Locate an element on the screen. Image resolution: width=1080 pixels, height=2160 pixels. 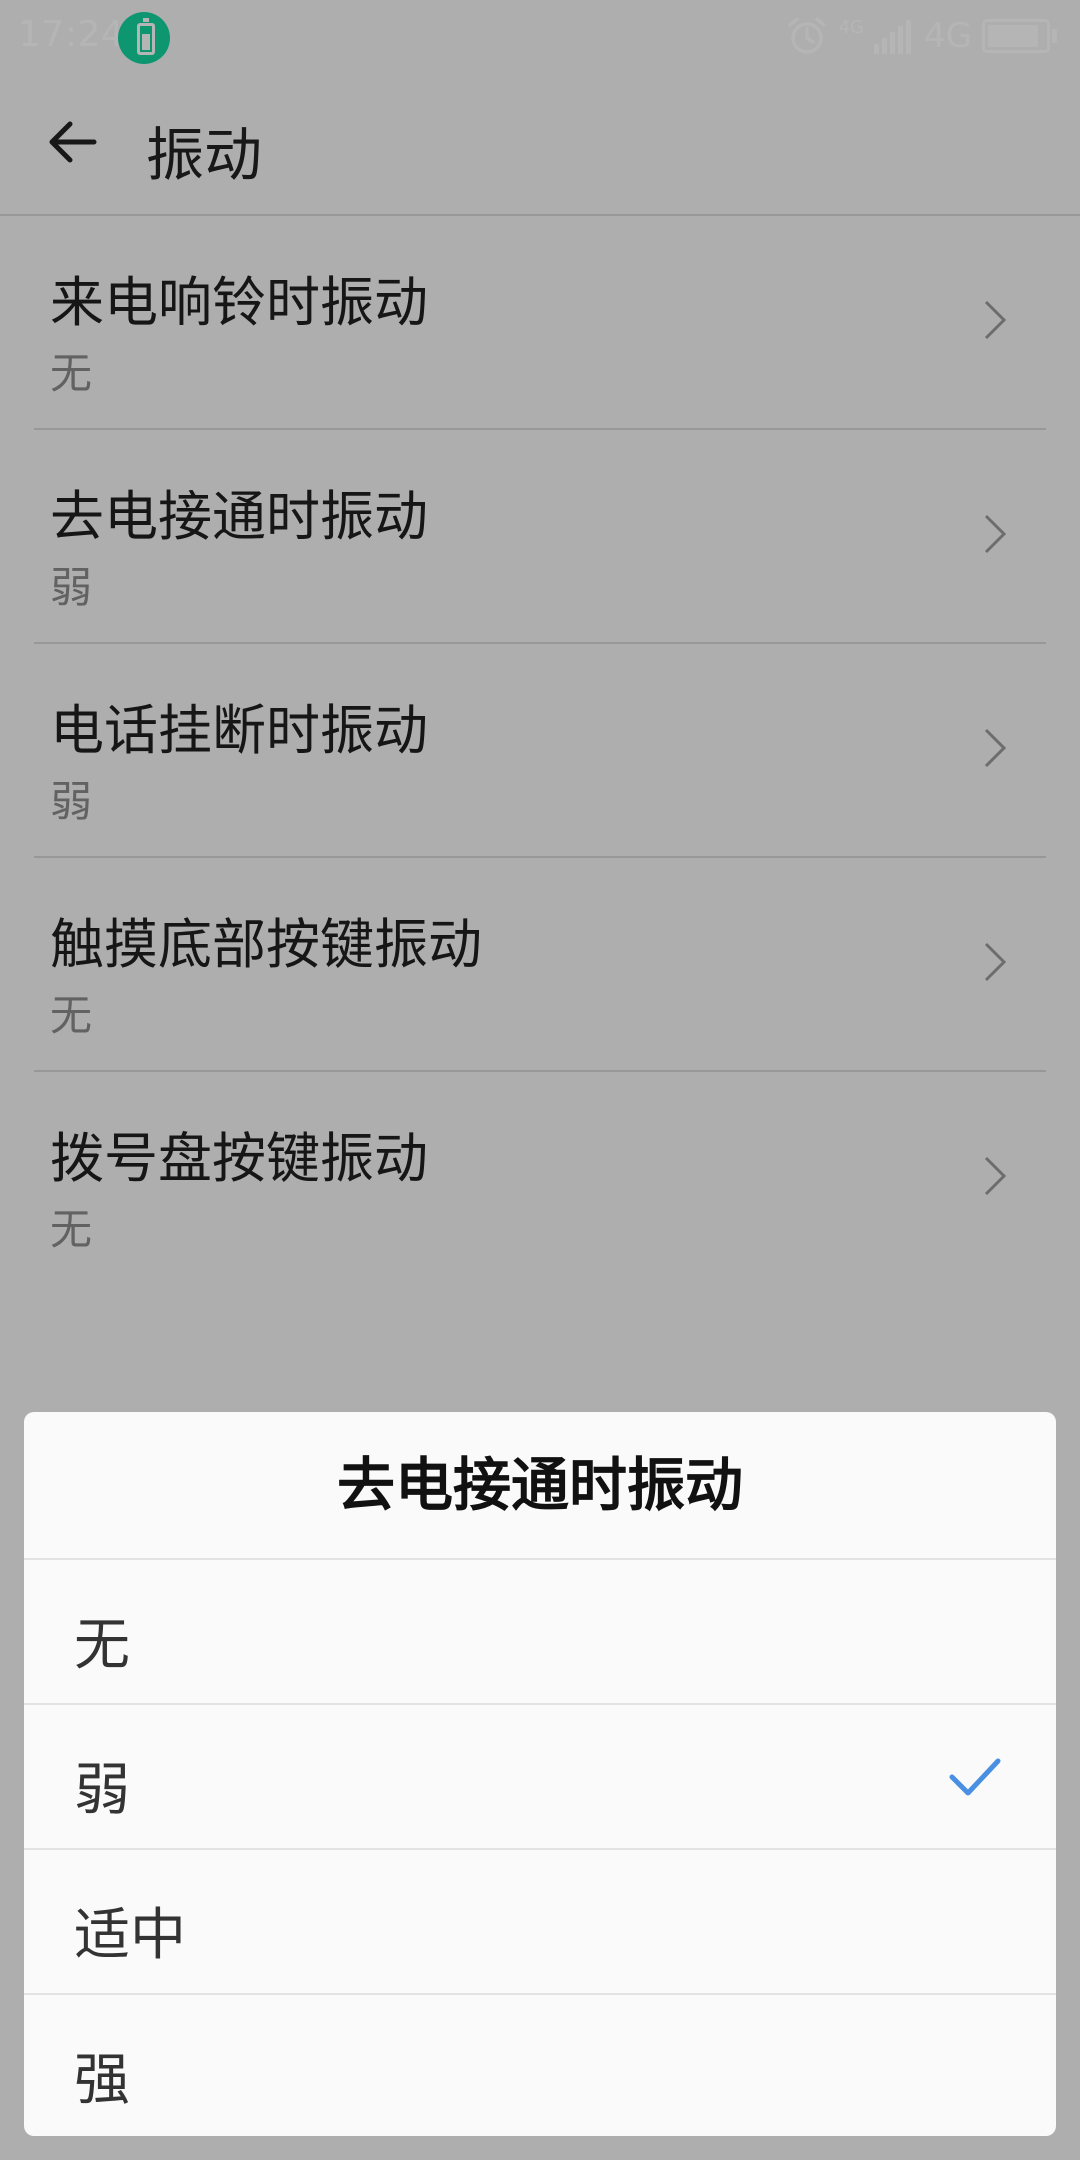
dialog-option-label: 无 is located at coordinates (102, 1645).